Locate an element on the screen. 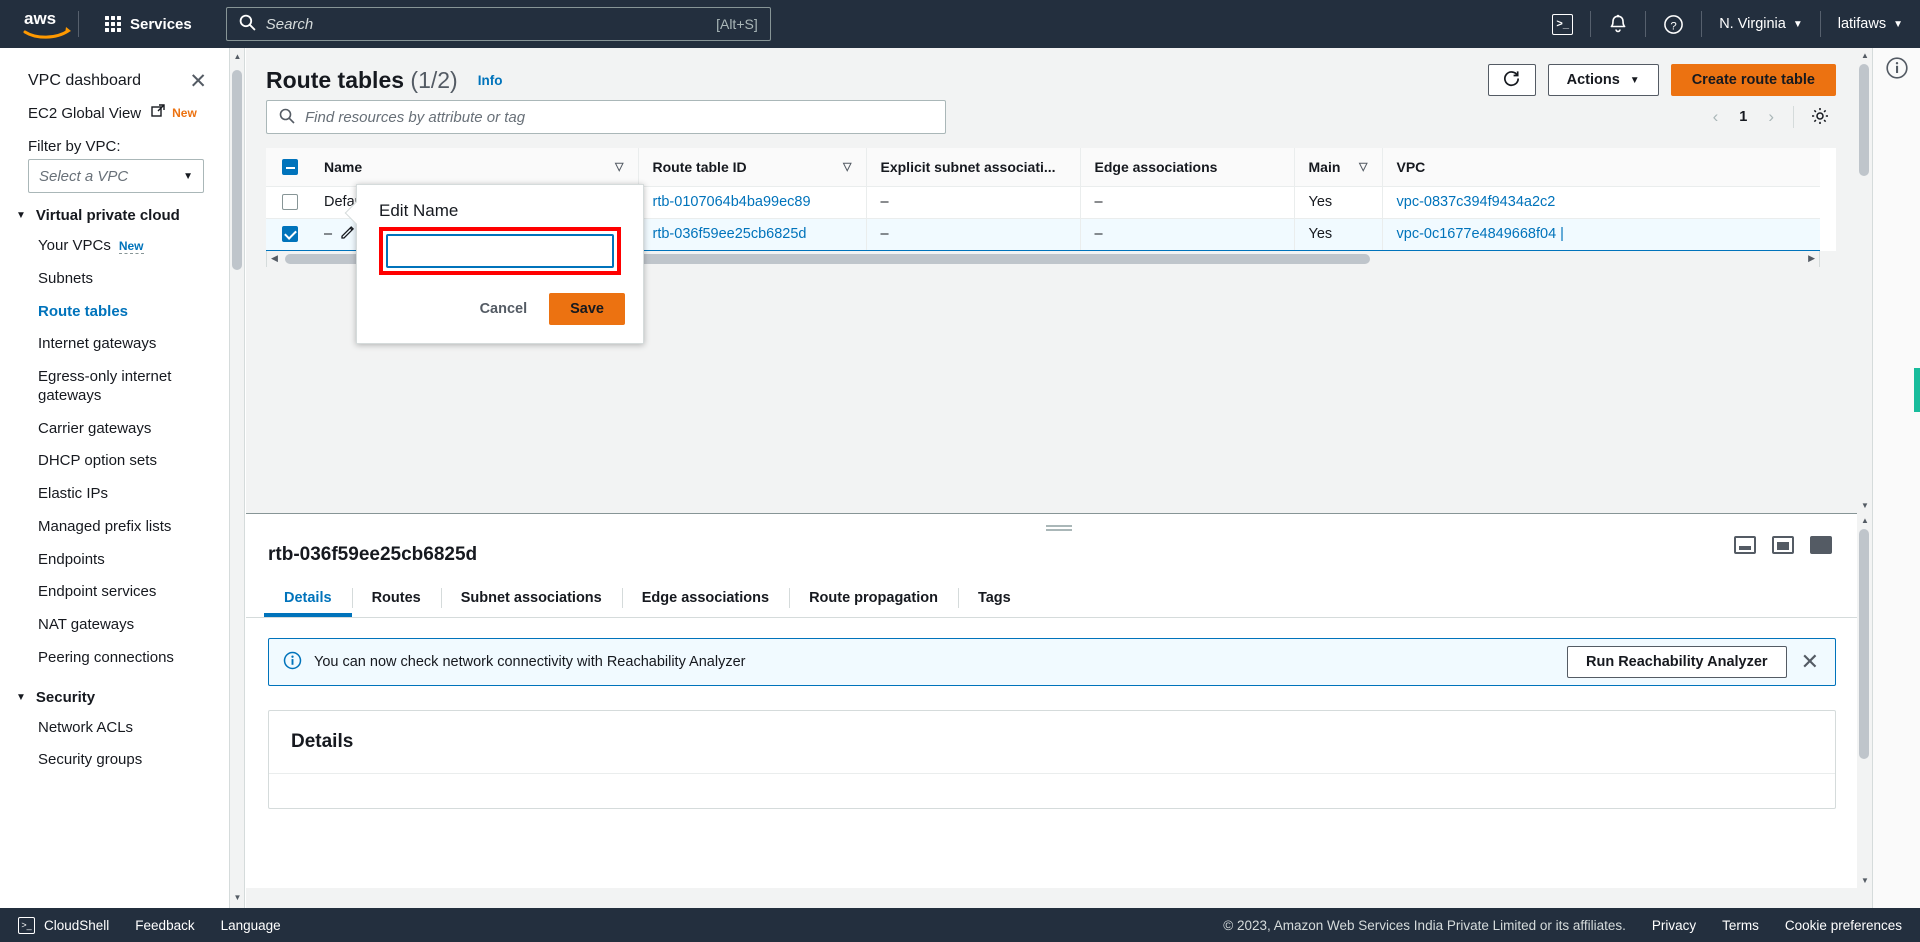 The height and width of the screenshot is (942, 1920). tab-details: Details is located at coordinates (308, 598).